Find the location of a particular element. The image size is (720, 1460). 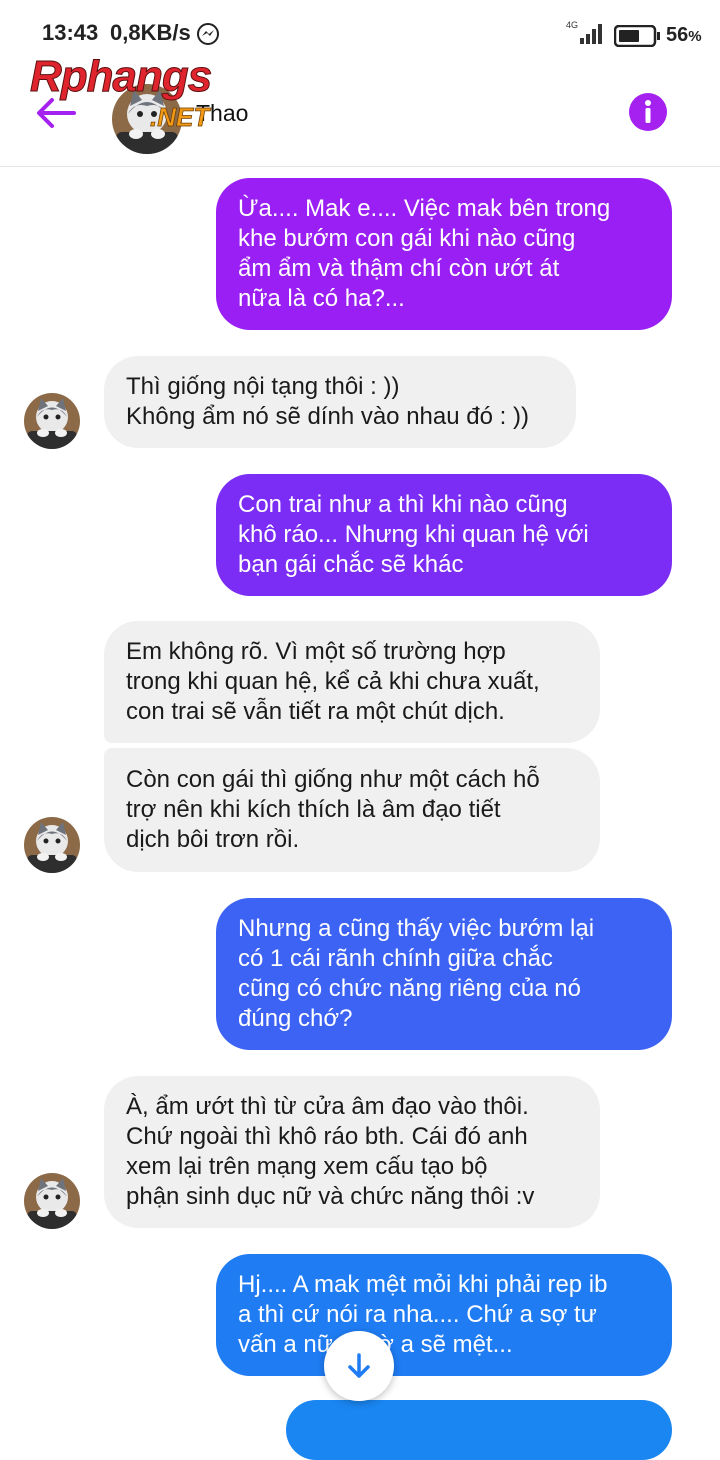

messenger-icon is located at coordinates (208, 34).